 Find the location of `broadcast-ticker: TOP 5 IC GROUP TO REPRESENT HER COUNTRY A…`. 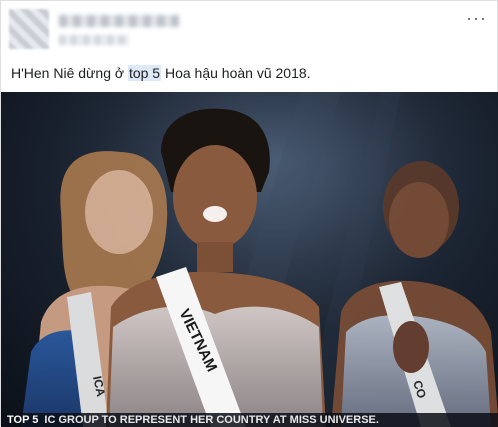

broadcast-ticker: TOP 5 IC GROUP TO REPRESENT HER COUNTRY A… is located at coordinates (249, 420).